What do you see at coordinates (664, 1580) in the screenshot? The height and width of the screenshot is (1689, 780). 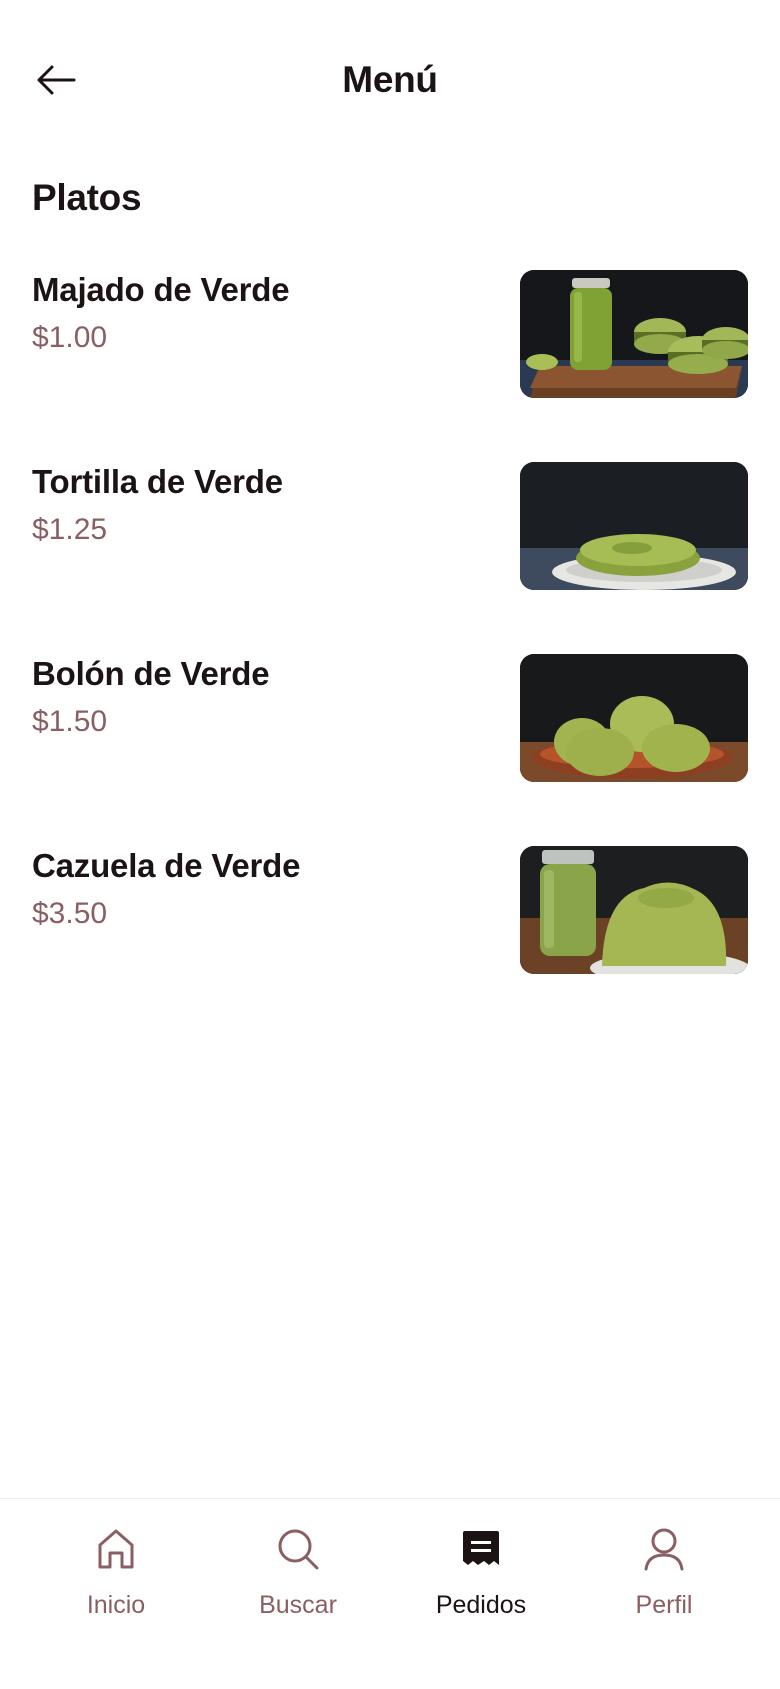 I see `nav-item-perfil: Perfil` at bounding box center [664, 1580].